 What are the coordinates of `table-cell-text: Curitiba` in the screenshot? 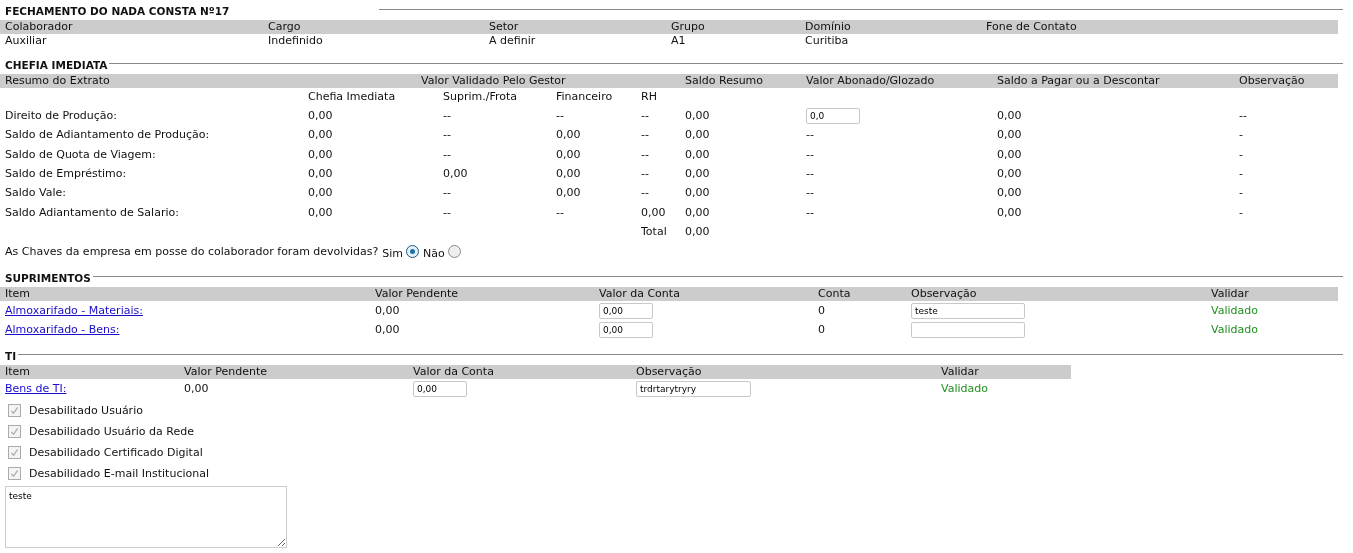 It's located at (827, 41).